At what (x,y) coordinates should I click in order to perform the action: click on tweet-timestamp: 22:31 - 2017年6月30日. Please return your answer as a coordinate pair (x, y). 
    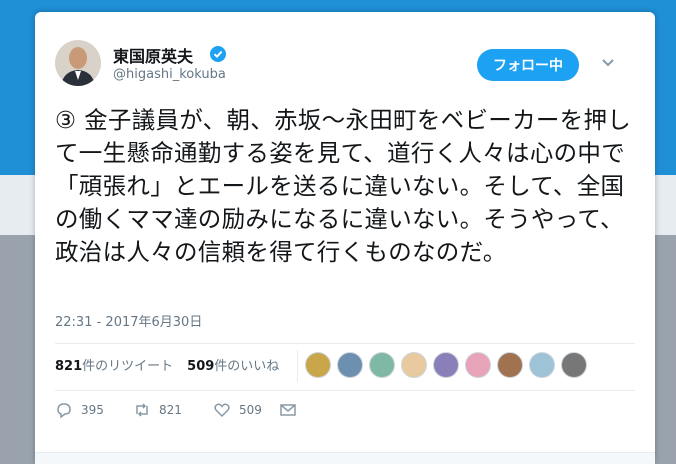
    Looking at the image, I should click on (128, 320).